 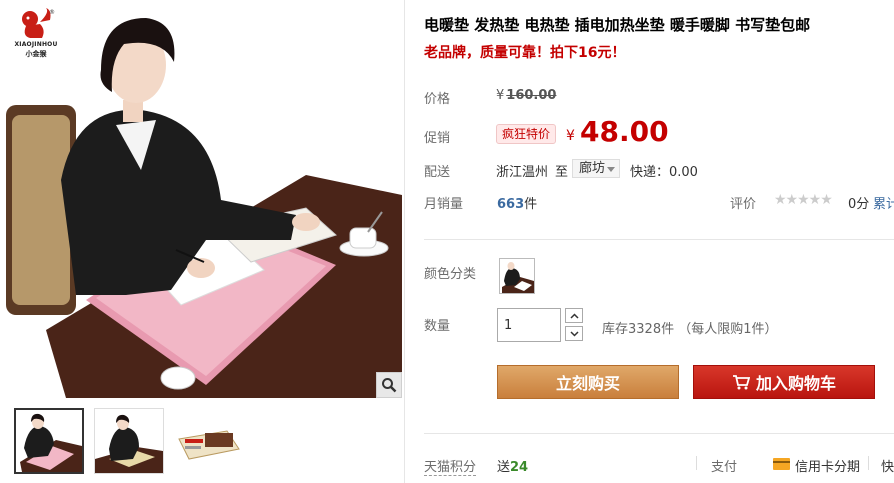 What do you see at coordinates (404, 241) in the screenshot?
I see `gallery-divider` at bounding box center [404, 241].